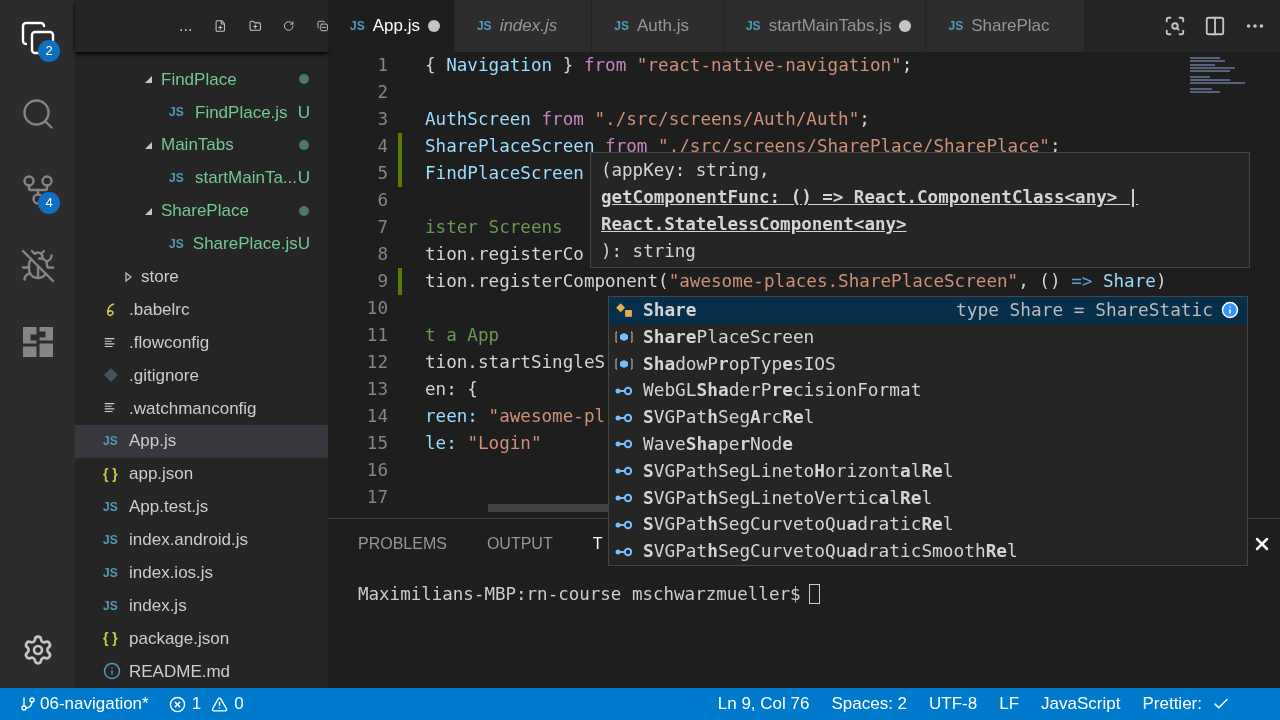 The height and width of the screenshot is (720, 1280). Describe the element at coordinates (579, 594) in the screenshot. I see `terminal-prompt: Maximilians-MBP:rn-course mschwarzmueller$` at that location.